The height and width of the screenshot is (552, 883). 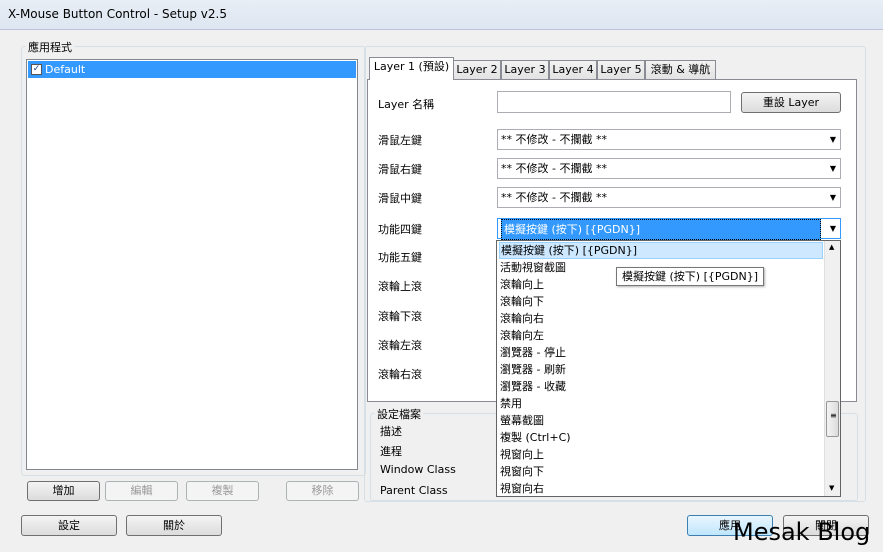 What do you see at coordinates (614, 102) in the screenshot?
I see `layer-name-input` at bounding box center [614, 102].